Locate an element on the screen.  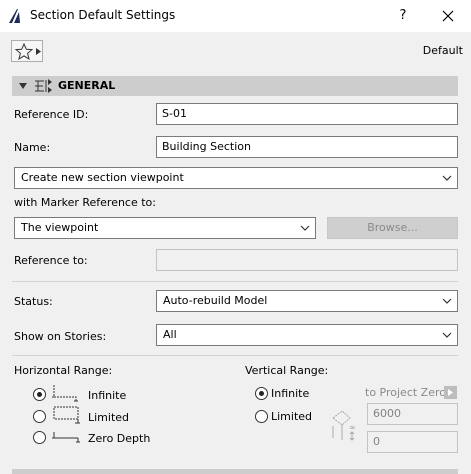
name-label: Name: is located at coordinates (32, 147).